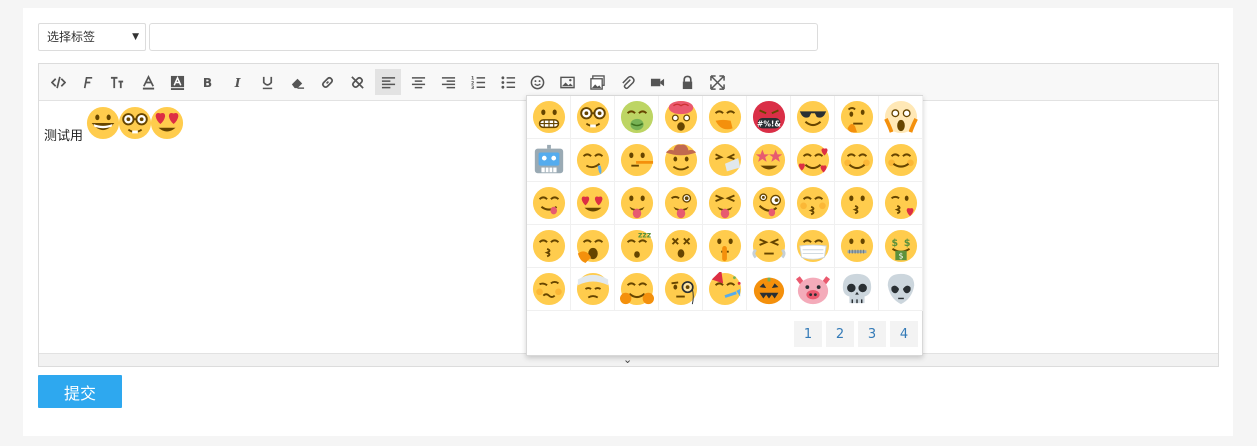  Describe the element at coordinates (388, 82) in the screenshot. I see `align-left-icon` at that location.